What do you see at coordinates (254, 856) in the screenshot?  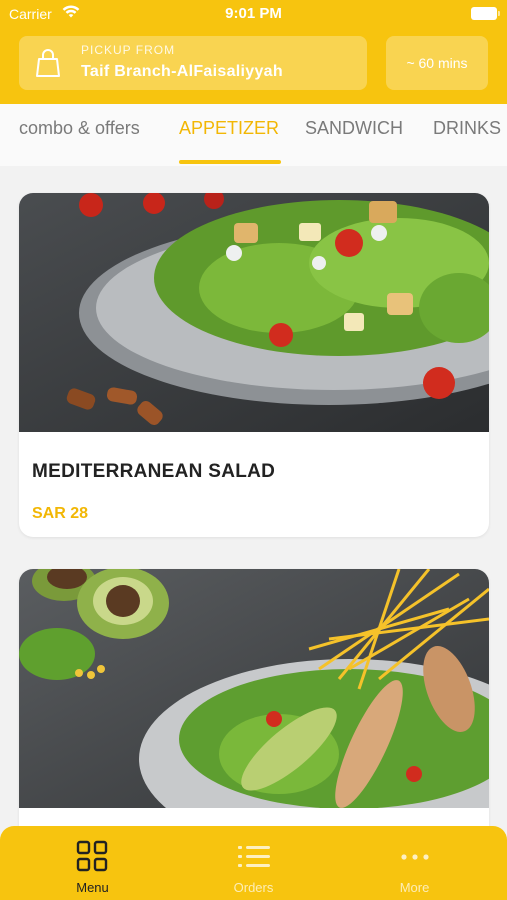 I see `list-icon` at bounding box center [254, 856].